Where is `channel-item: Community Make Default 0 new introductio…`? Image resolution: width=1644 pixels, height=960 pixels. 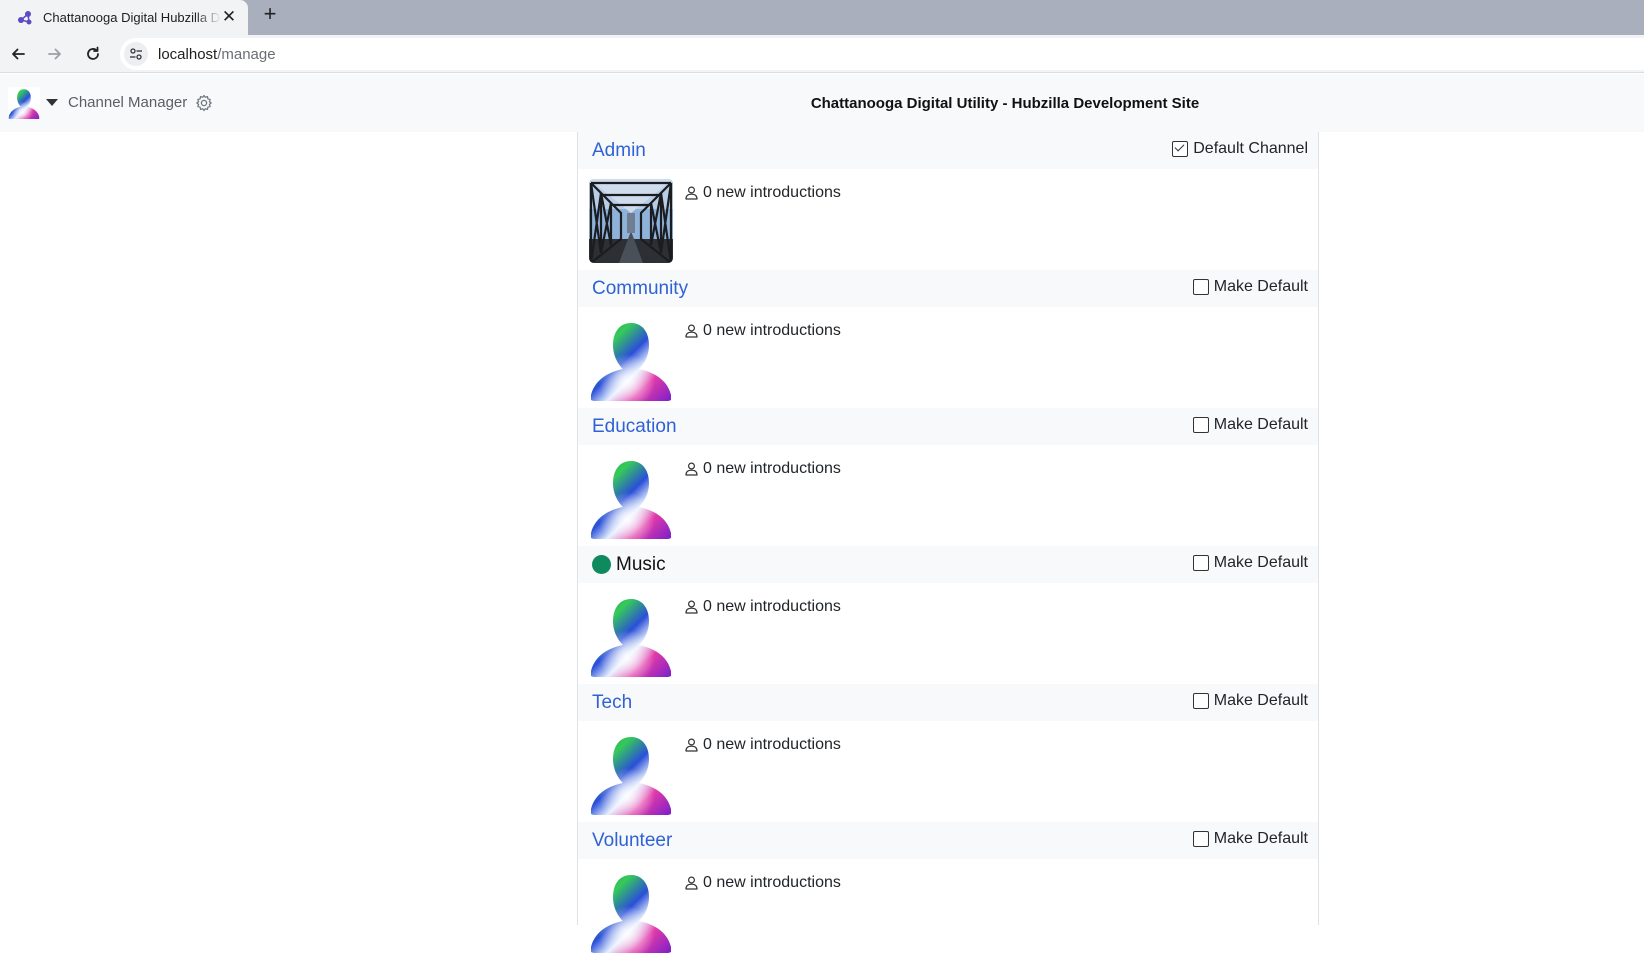 channel-item: Community Make Default 0 new introductio… is located at coordinates (948, 339).